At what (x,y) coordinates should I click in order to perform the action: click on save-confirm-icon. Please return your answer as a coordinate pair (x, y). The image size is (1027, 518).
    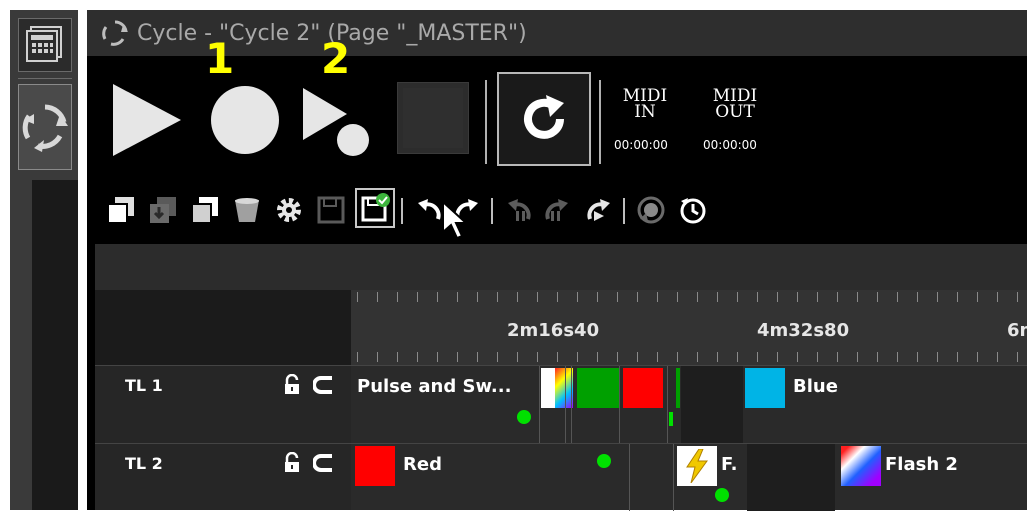
    Looking at the image, I should click on (375, 207).